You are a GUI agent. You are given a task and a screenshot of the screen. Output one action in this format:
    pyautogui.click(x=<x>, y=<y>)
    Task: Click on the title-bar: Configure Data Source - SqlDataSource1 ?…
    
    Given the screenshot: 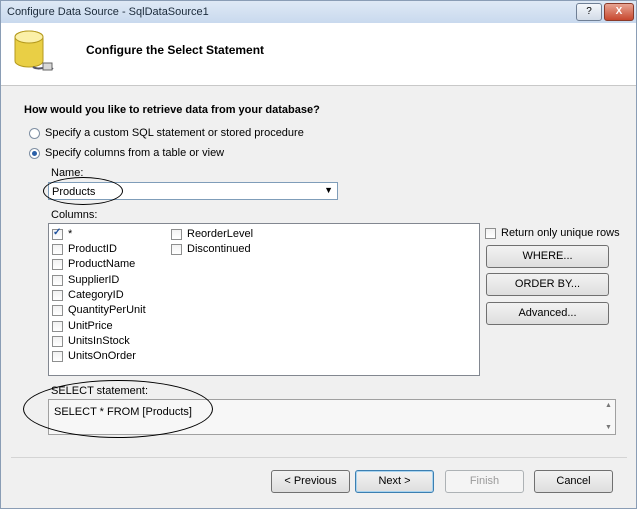 What is the action you would take?
    pyautogui.click(x=318, y=12)
    